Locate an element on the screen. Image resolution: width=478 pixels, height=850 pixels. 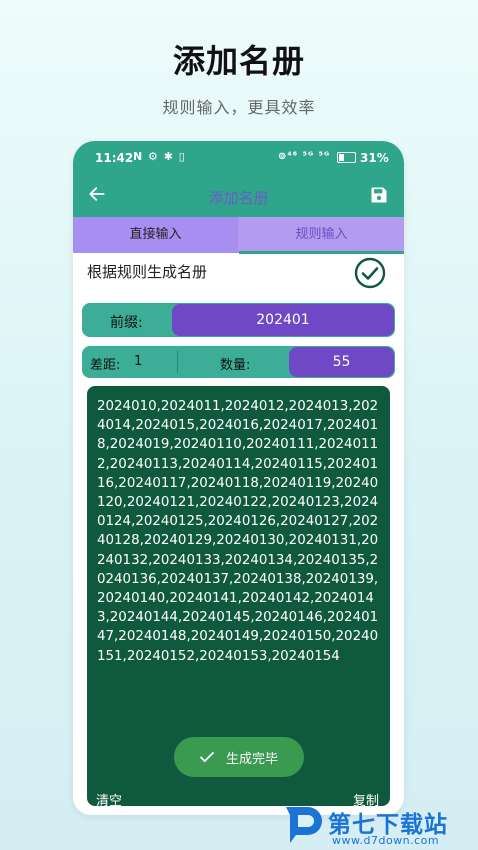
save-icon is located at coordinates (379, 195).